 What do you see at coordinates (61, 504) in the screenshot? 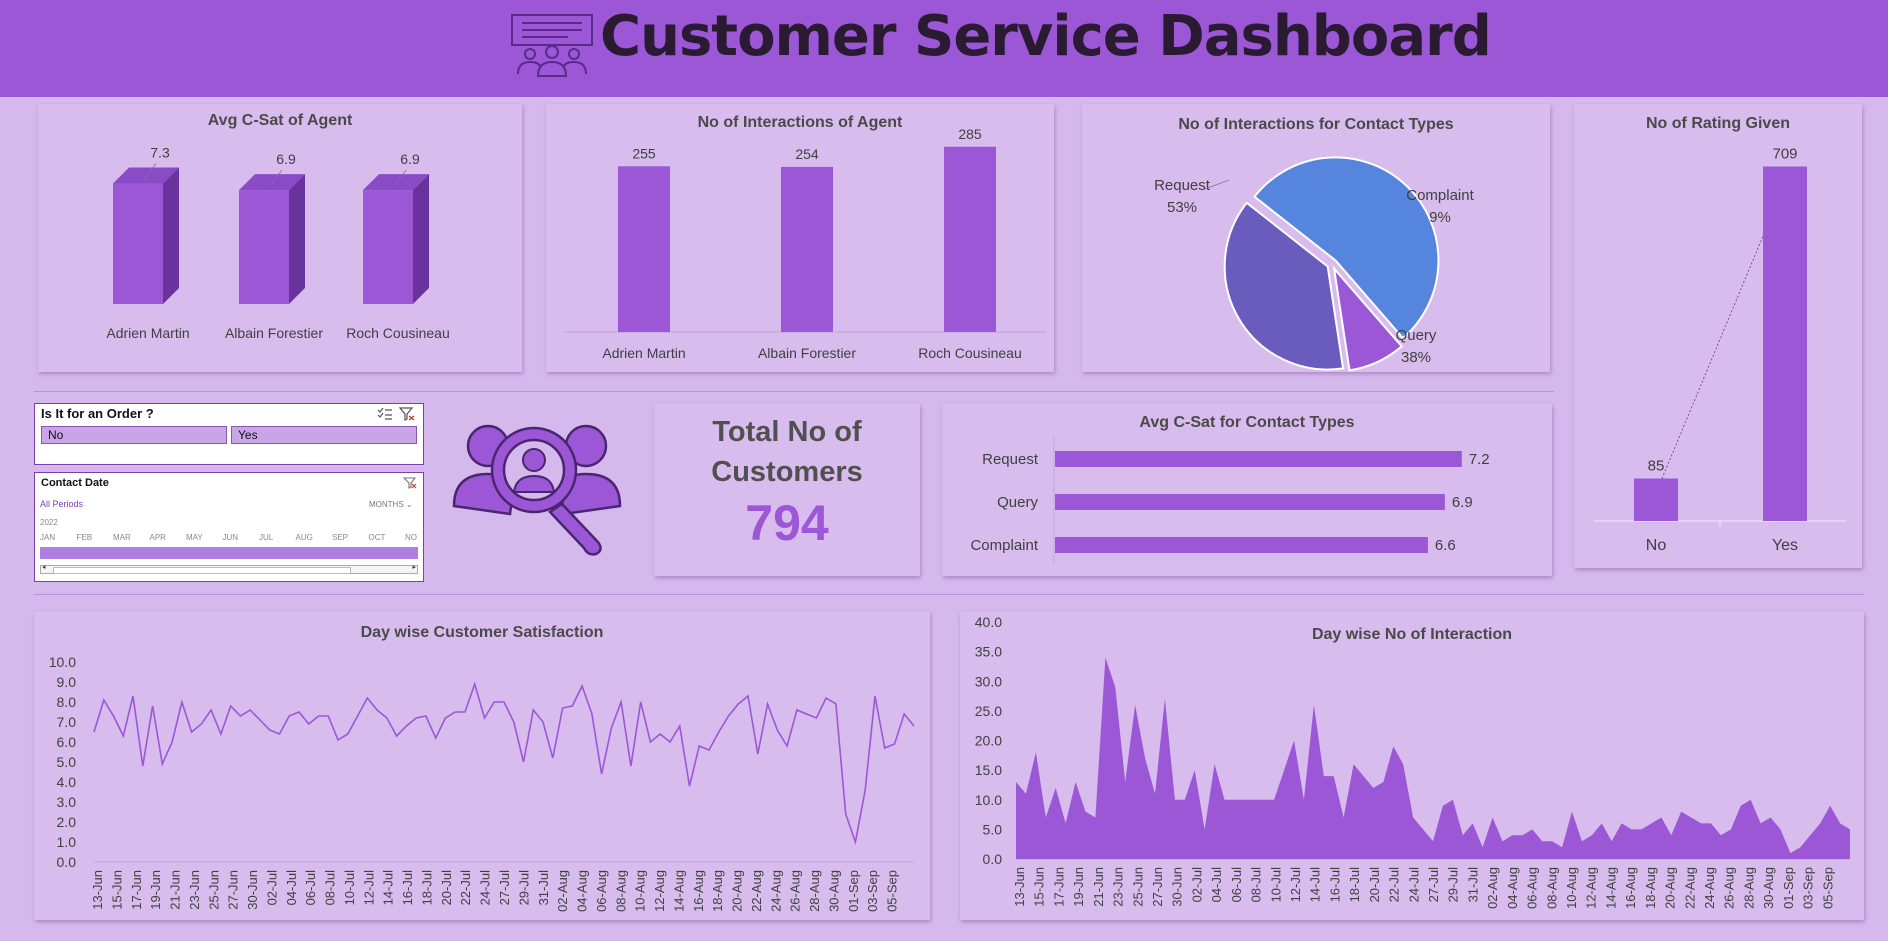
I see `all-periods-label: All Periods` at bounding box center [61, 504].